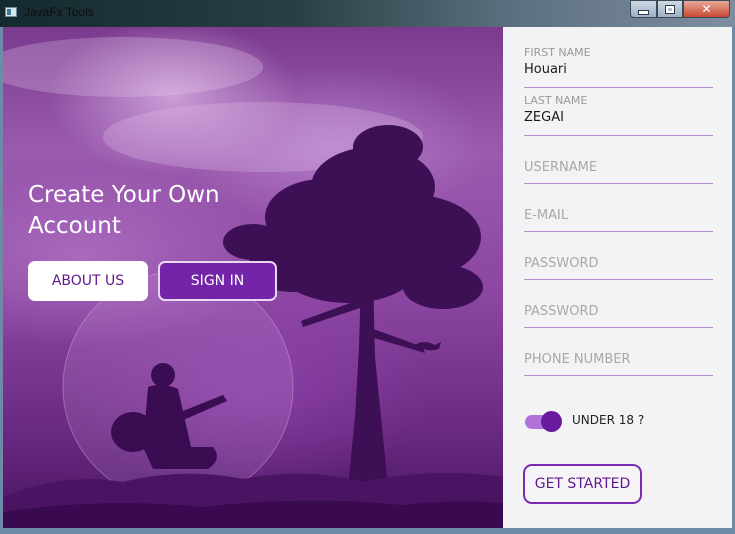 Image resolution: width=735 pixels, height=534 pixels. What do you see at coordinates (582, 484) in the screenshot?
I see `get-started-button: GET STARTED` at bounding box center [582, 484].